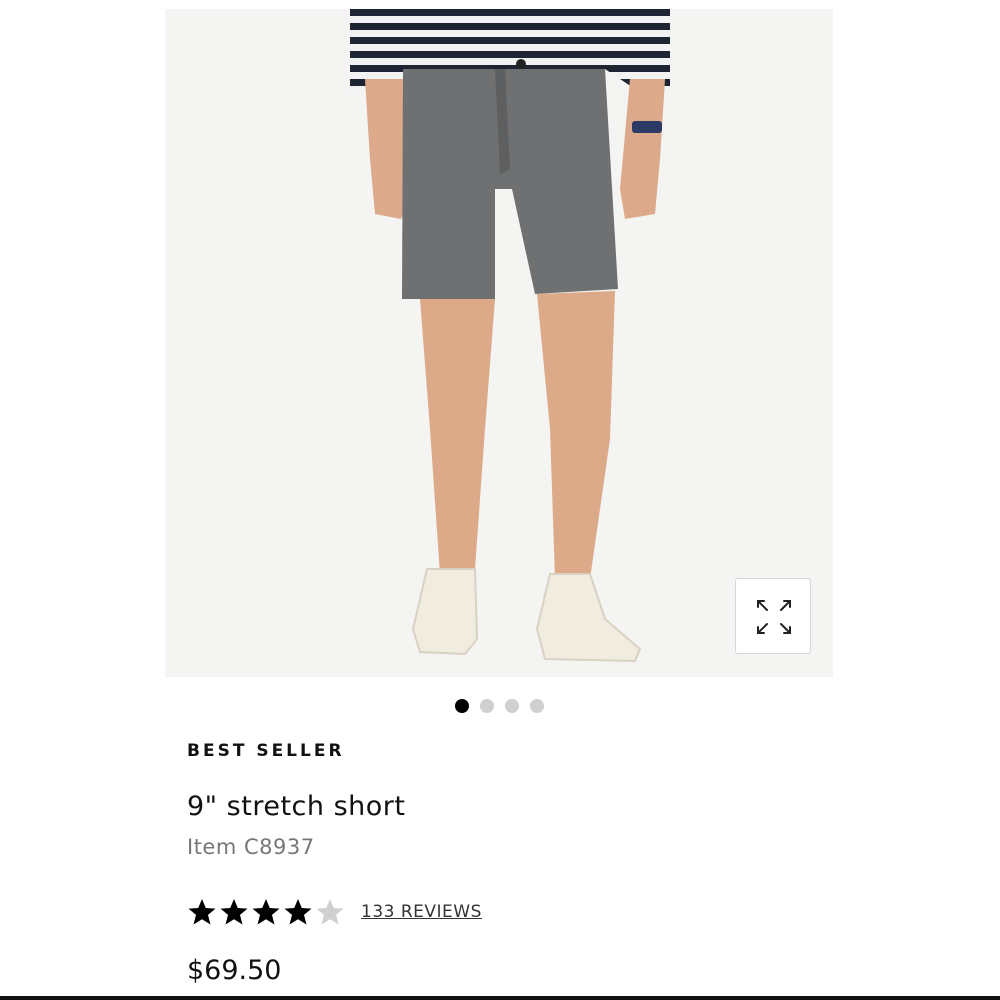 The width and height of the screenshot is (1000, 1000). I want to click on bottom-divider, so click(500, 998).